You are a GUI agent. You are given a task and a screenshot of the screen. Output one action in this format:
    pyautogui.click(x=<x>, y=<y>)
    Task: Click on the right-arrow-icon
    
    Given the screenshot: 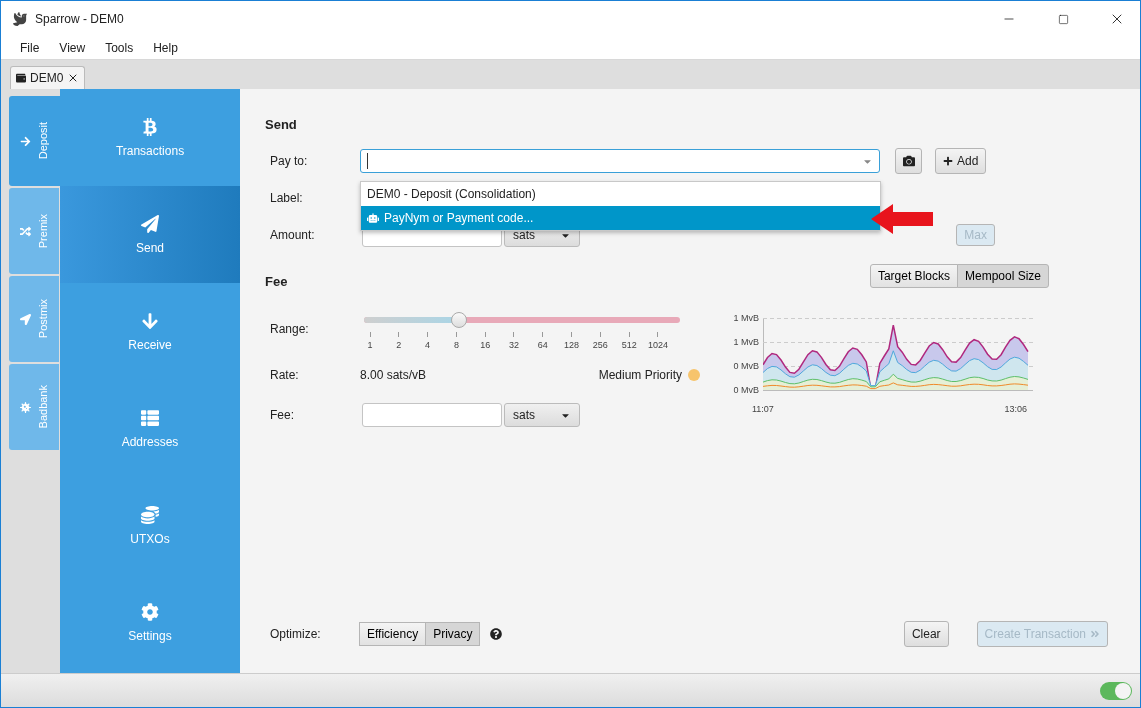 What is the action you would take?
    pyautogui.click(x=25, y=141)
    